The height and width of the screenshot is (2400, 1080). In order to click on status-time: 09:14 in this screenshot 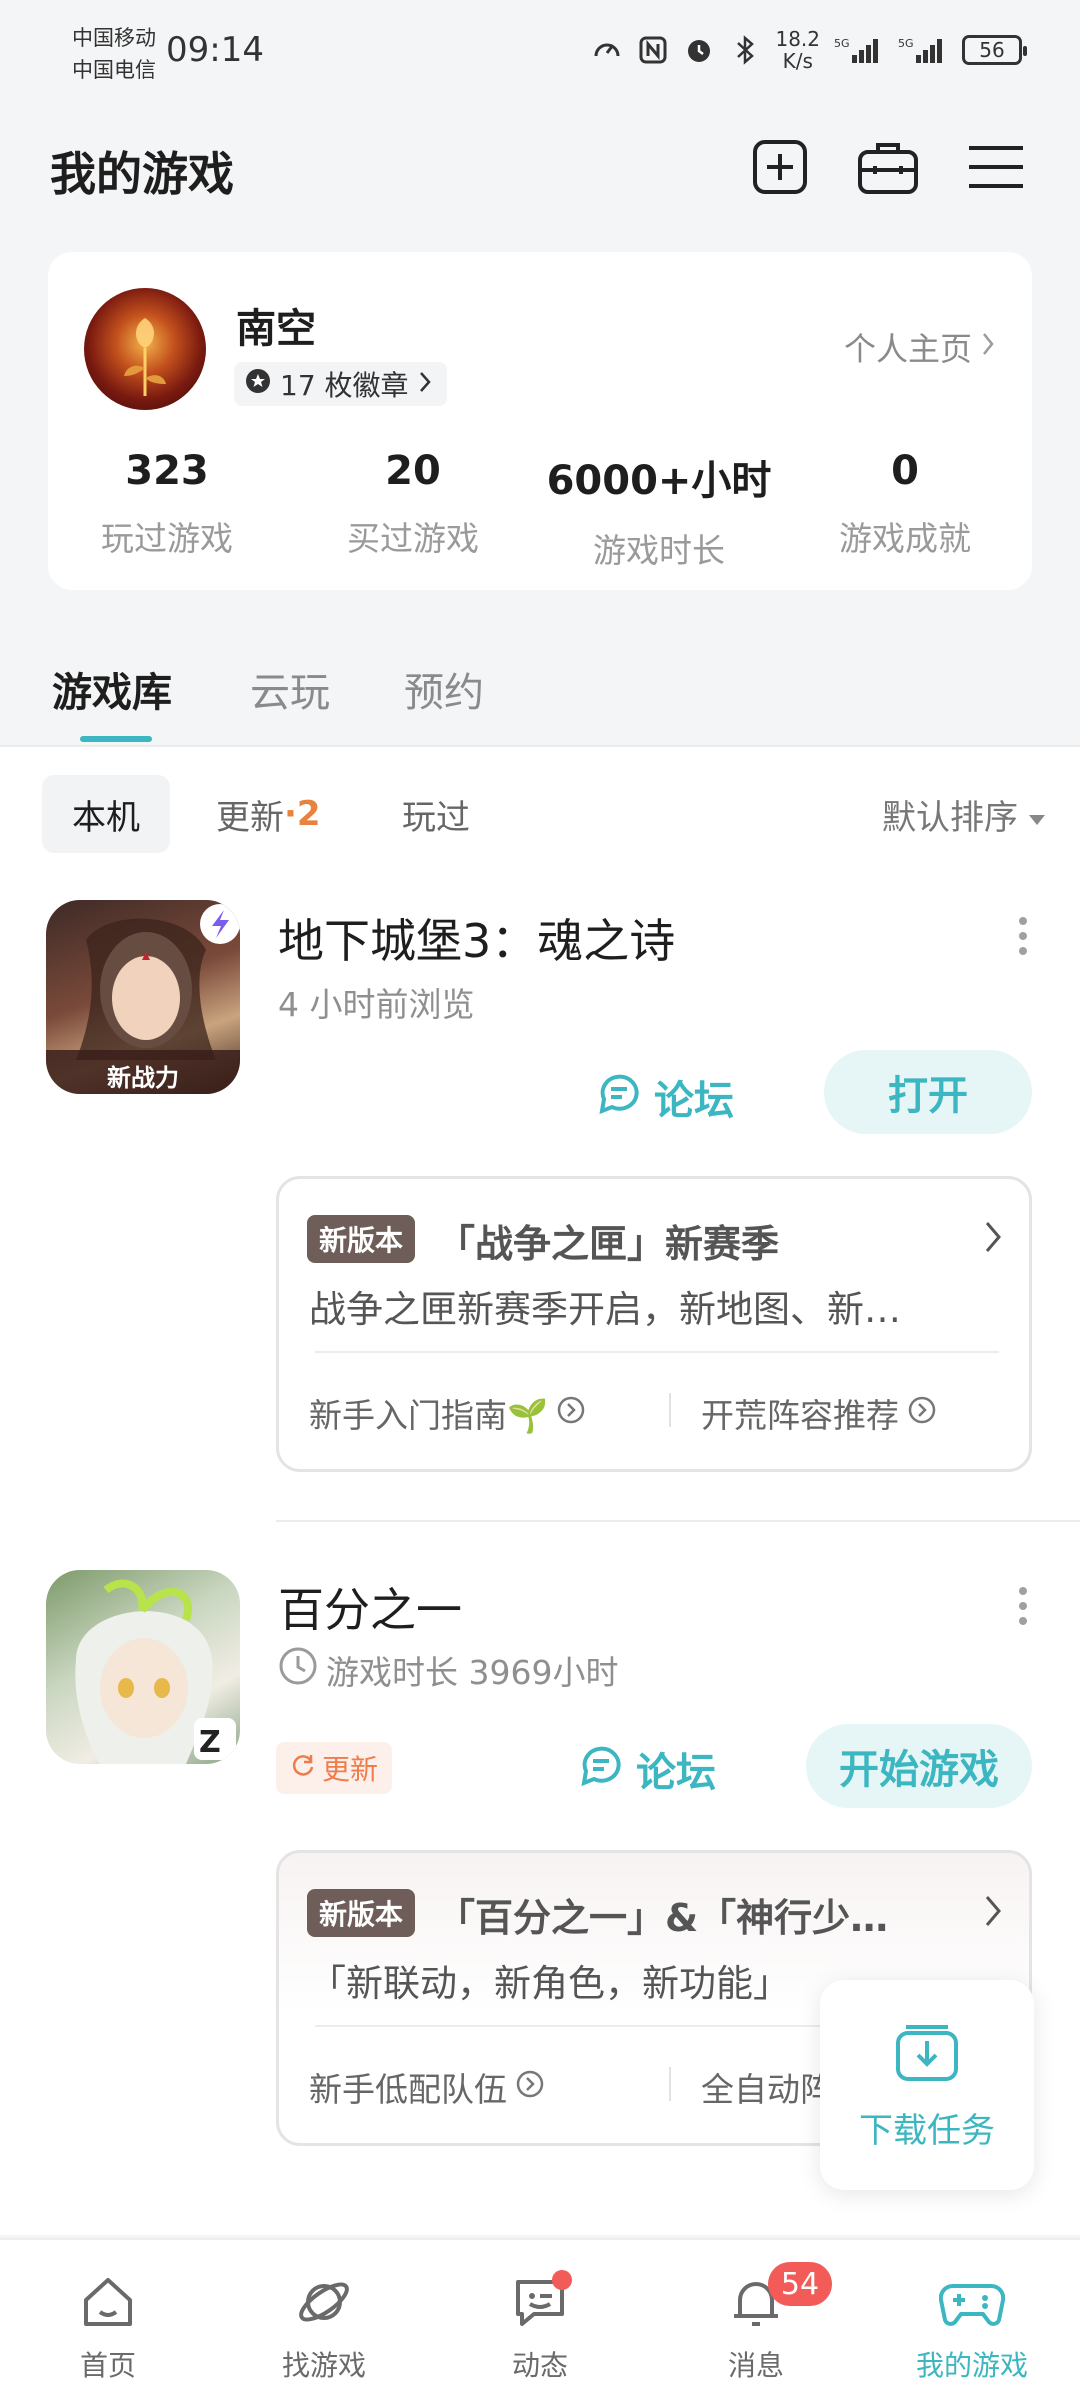, I will do `click(215, 50)`.